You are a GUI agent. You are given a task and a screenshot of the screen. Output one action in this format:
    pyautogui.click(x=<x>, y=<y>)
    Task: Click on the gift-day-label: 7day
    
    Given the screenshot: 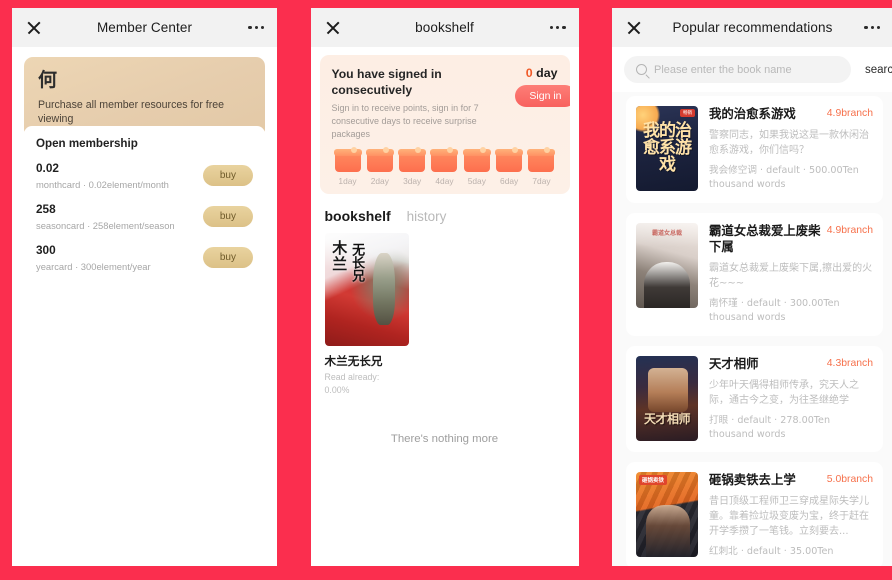 What is the action you would take?
    pyautogui.click(x=541, y=181)
    